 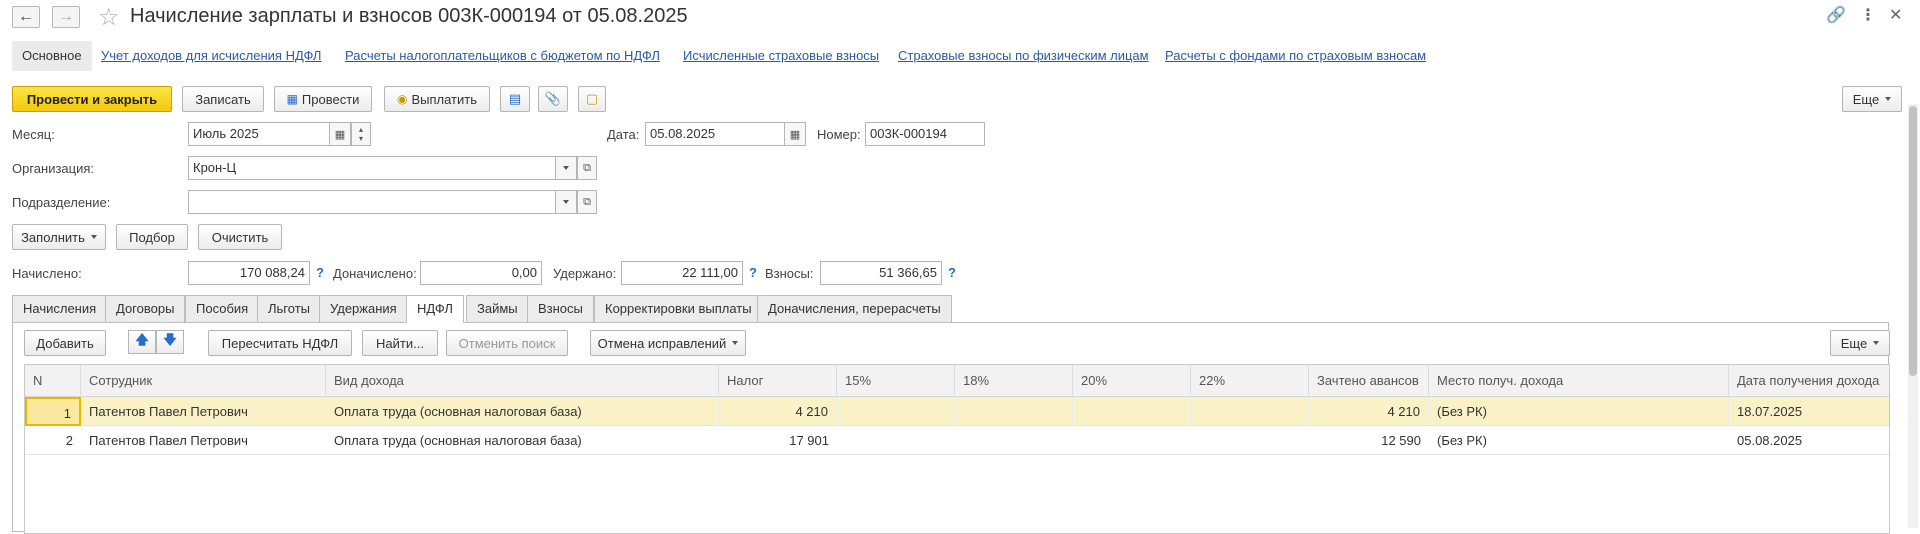 I want to click on chevron-down-icon, so click(x=735, y=343).